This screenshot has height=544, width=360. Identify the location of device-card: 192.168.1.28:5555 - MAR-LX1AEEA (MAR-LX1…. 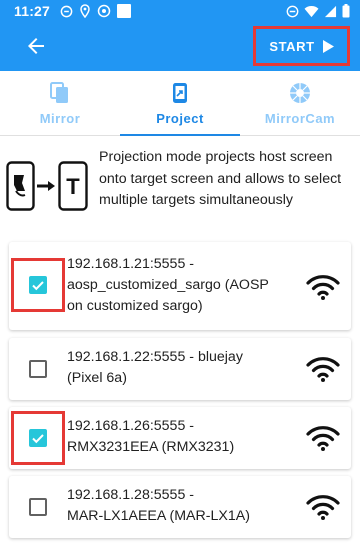
(180, 507).